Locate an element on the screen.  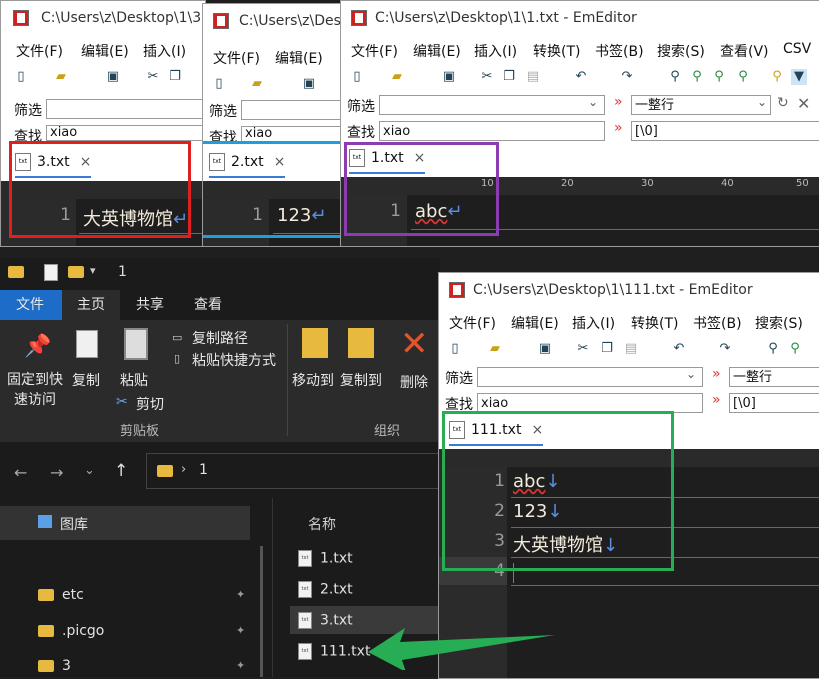
redo-icon: ↷ is located at coordinates (725, 349).